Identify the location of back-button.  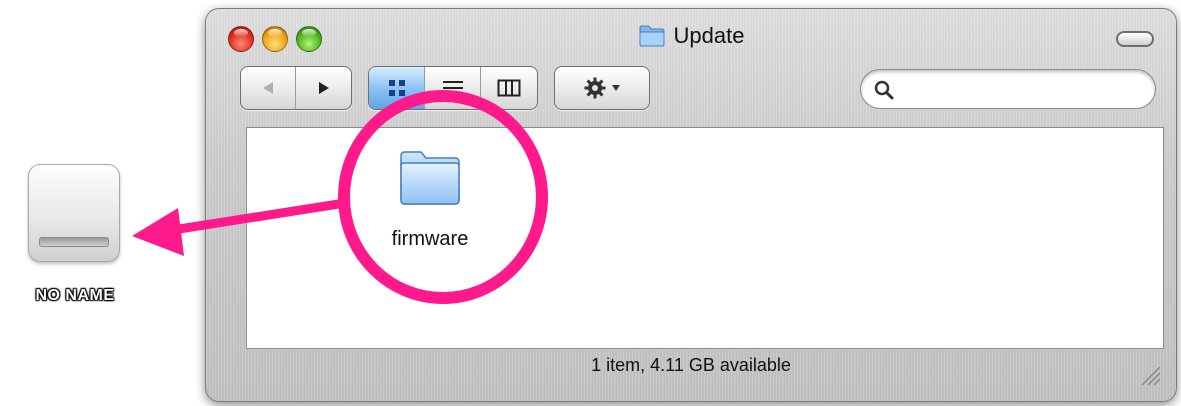
(269, 88).